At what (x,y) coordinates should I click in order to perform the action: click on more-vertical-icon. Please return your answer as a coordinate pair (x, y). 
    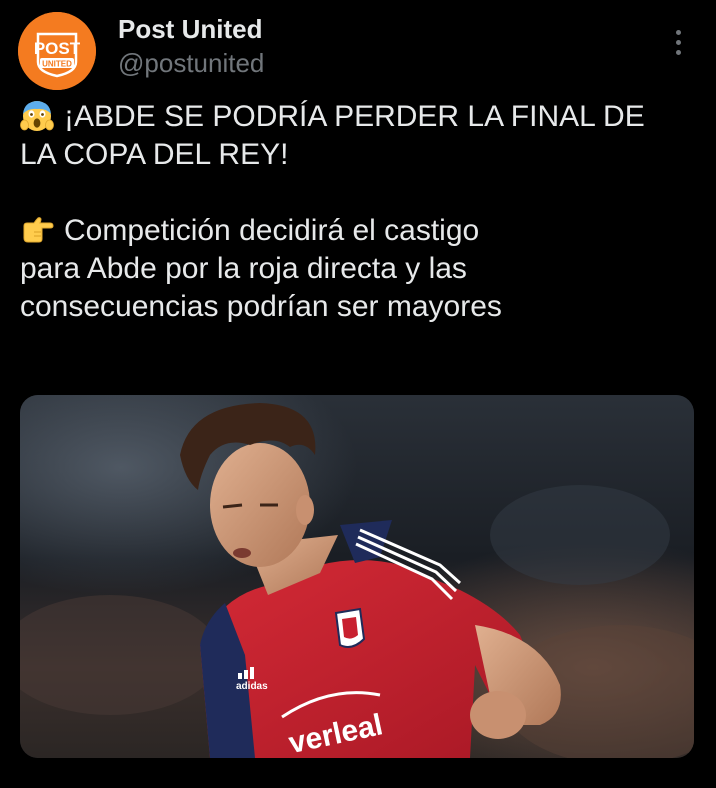
    Looking at the image, I should click on (678, 32).